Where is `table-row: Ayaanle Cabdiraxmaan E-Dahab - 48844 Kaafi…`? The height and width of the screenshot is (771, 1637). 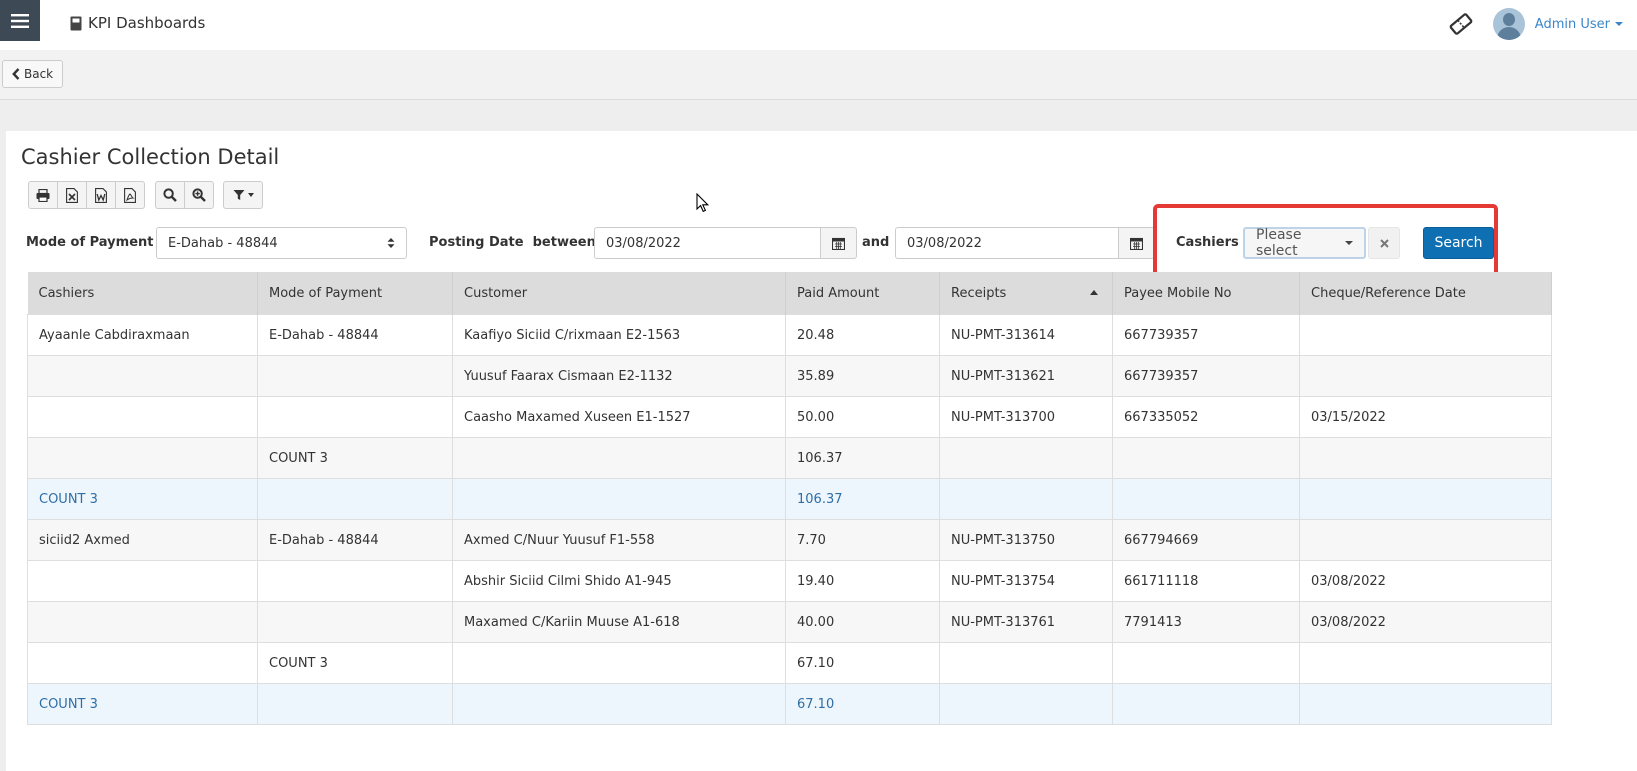
table-row: Ayaanle Cabdiraxmaan E-Dahab - 48844 Kaafi… is located at coordinates (789, 335).